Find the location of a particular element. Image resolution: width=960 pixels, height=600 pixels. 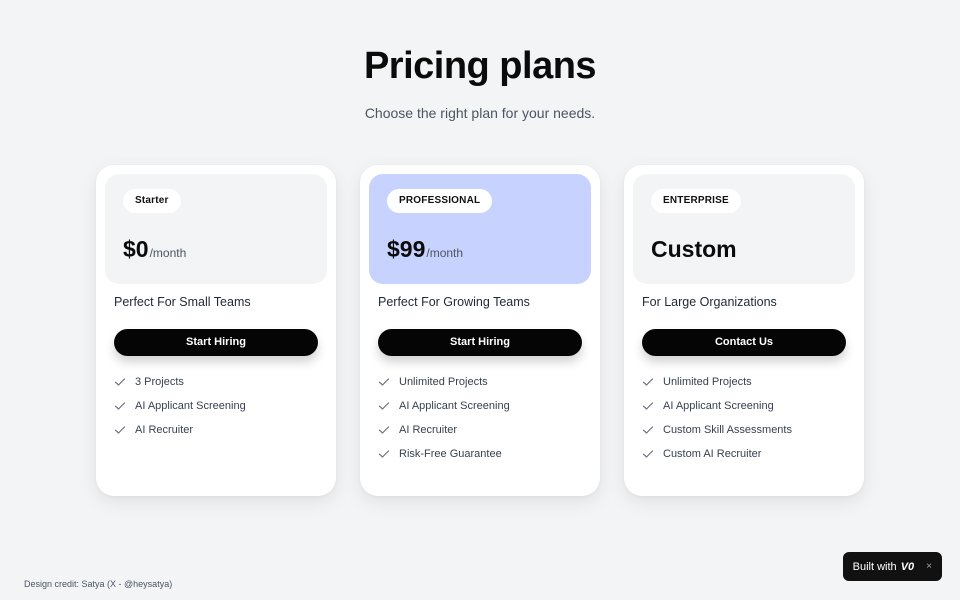

price-row: $99 /month is located at coordinates (425, 249).